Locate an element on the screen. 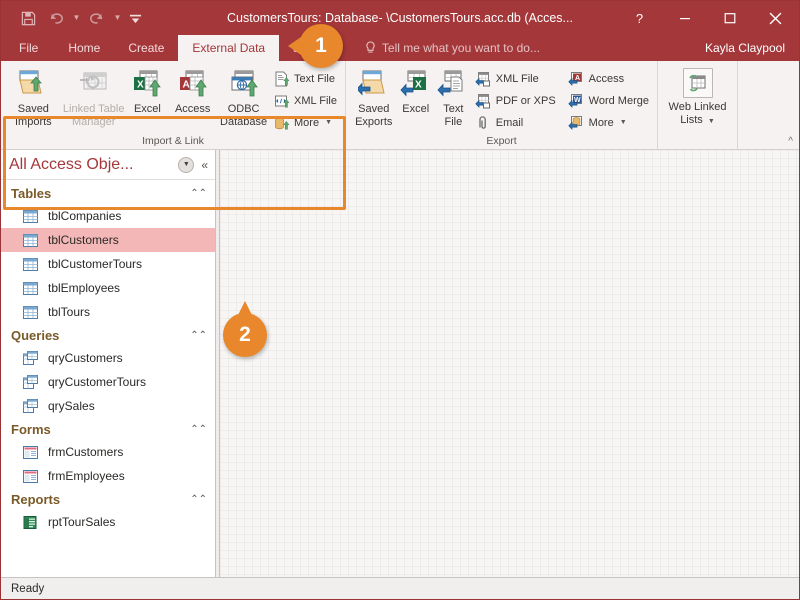 The image size is (800, 600). tab-create: Create is located at coordinates (146, 48).